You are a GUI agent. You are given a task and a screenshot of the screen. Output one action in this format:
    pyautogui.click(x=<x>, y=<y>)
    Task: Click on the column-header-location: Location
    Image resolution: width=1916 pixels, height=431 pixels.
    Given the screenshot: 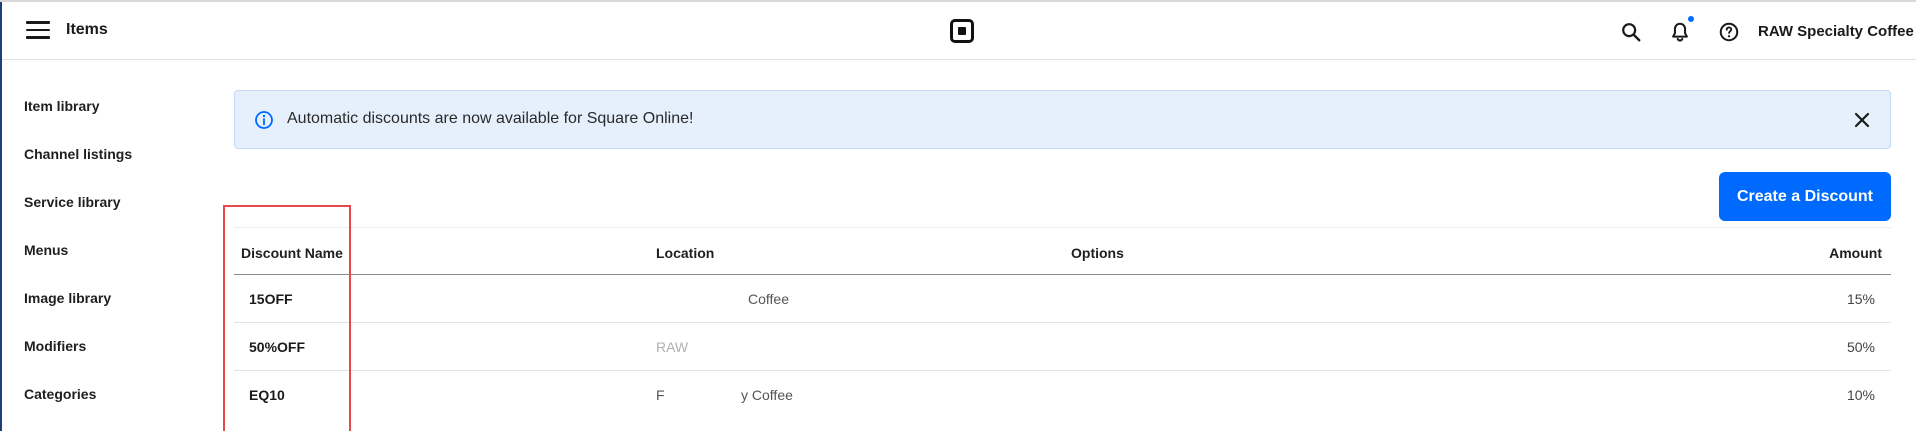 What is the action you would take?
    pyautogui.click(x=685, y=253)
    